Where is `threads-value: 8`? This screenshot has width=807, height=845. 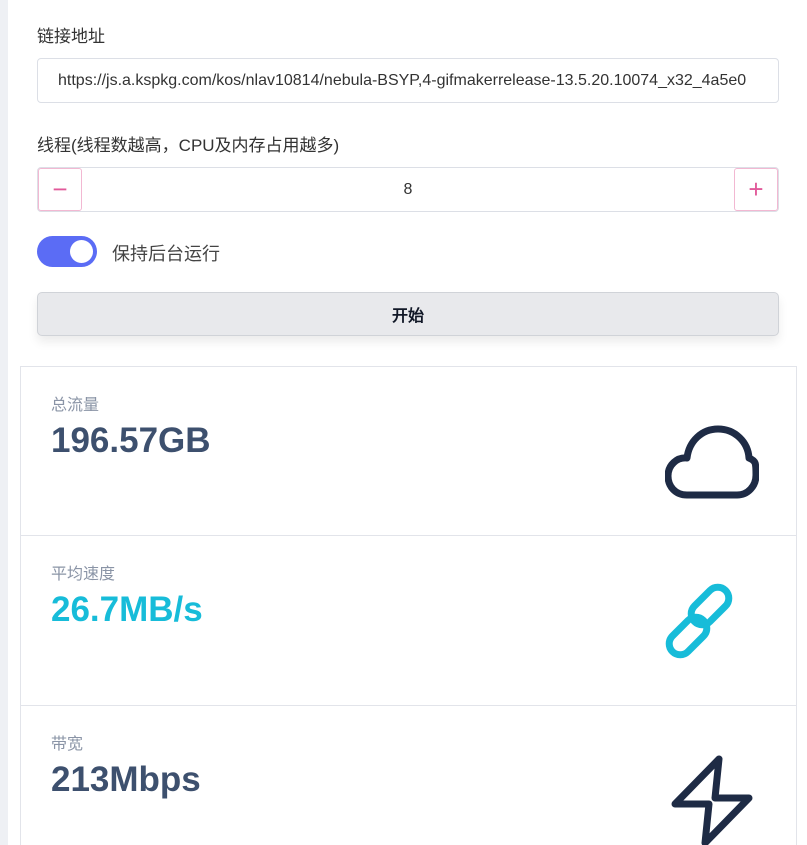 threads-value: 8 is located at coordinates (408, 189).